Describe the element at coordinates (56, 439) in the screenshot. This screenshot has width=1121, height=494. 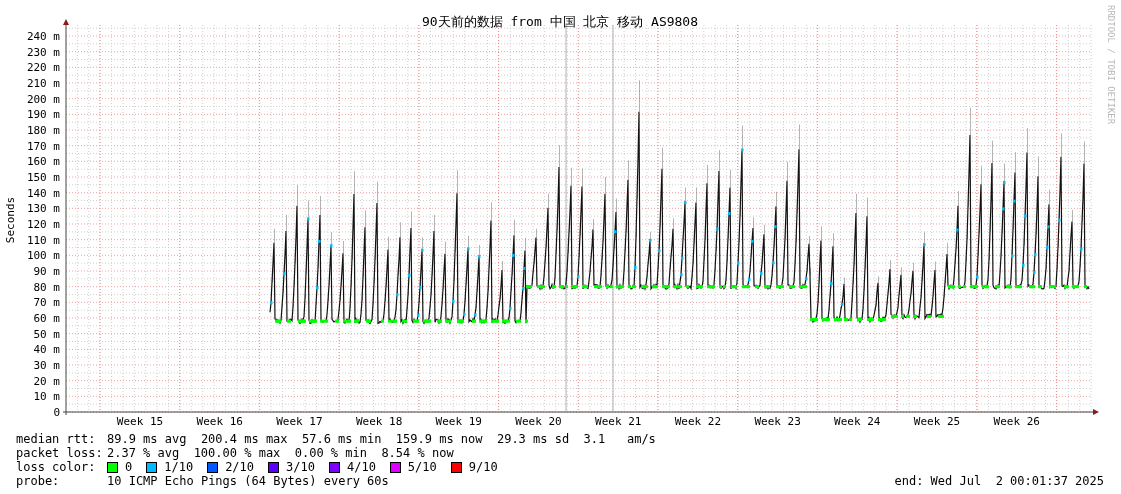
I see `stat-label: median rtt:` at that location.